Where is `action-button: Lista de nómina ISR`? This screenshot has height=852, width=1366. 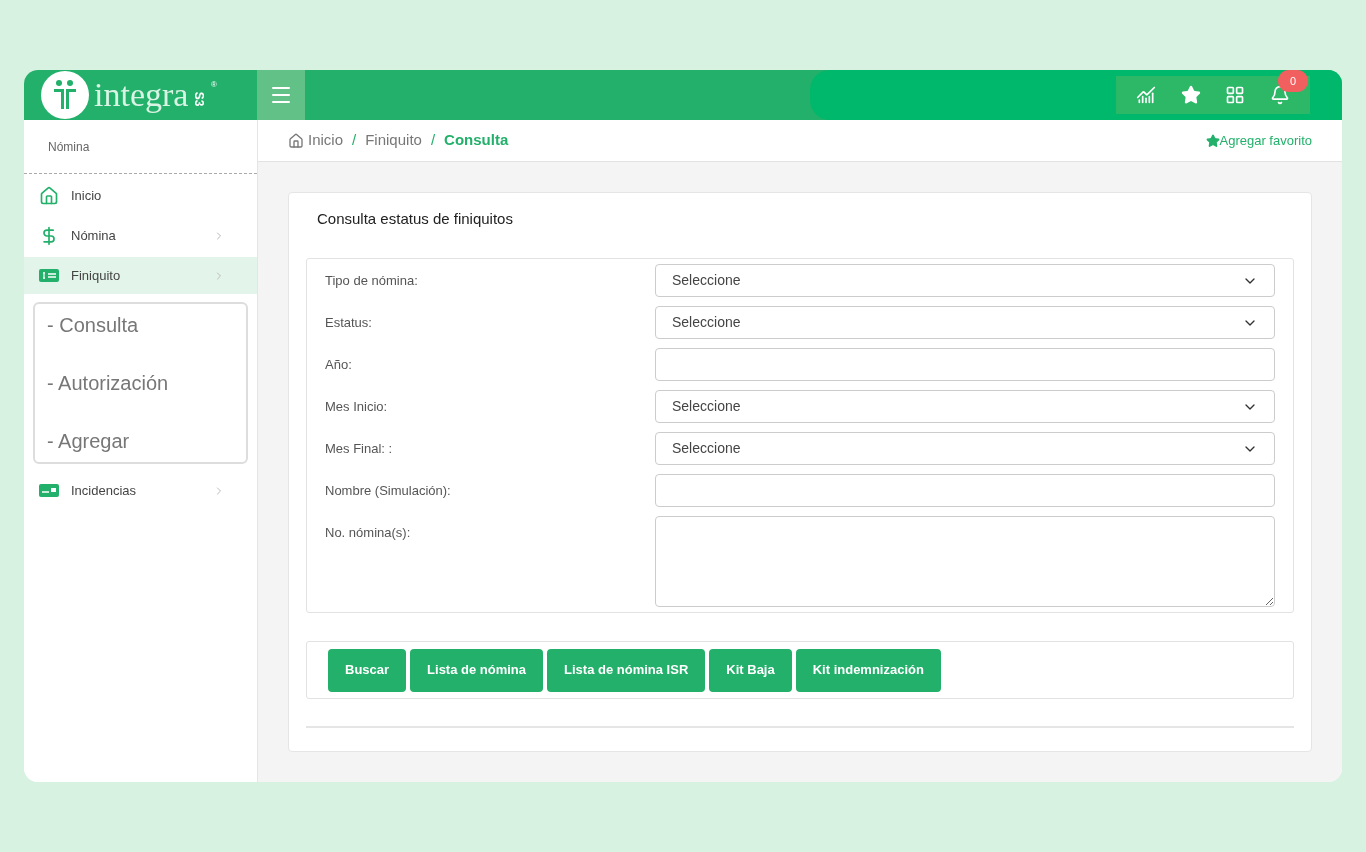 action-button: Lista de nómina ISR is located at coordinates (626, 670).